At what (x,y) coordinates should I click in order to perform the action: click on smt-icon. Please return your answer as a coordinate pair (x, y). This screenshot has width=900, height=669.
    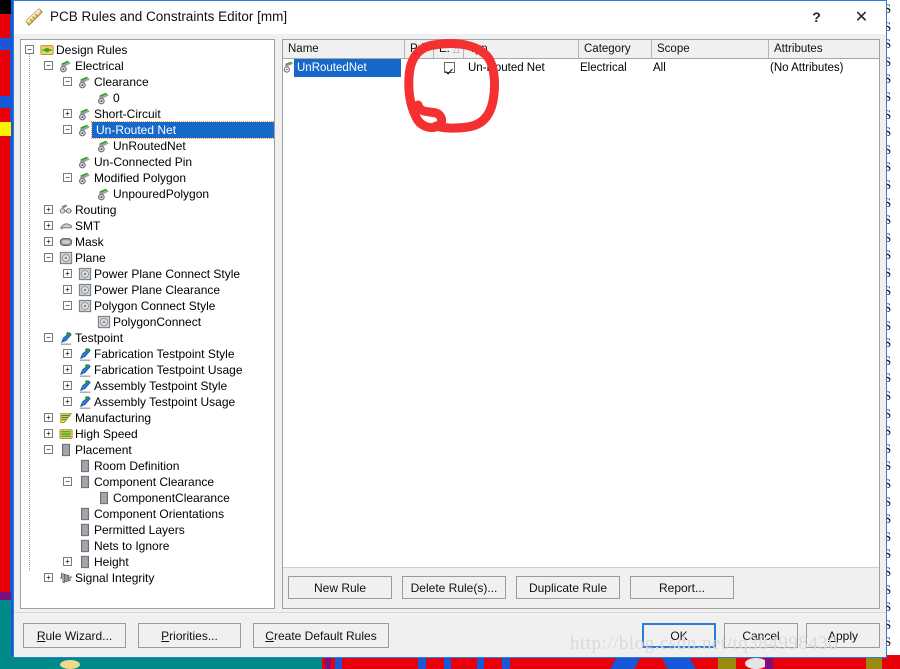
    Looking at the image, I should click on (66, 226).